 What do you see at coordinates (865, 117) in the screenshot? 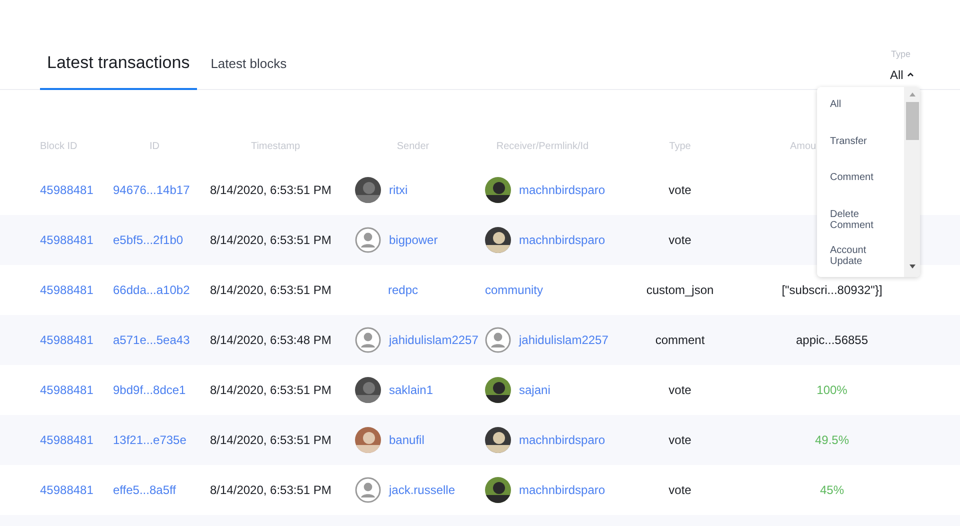
I see `menu-item: All` at bounding box center [865, 117].